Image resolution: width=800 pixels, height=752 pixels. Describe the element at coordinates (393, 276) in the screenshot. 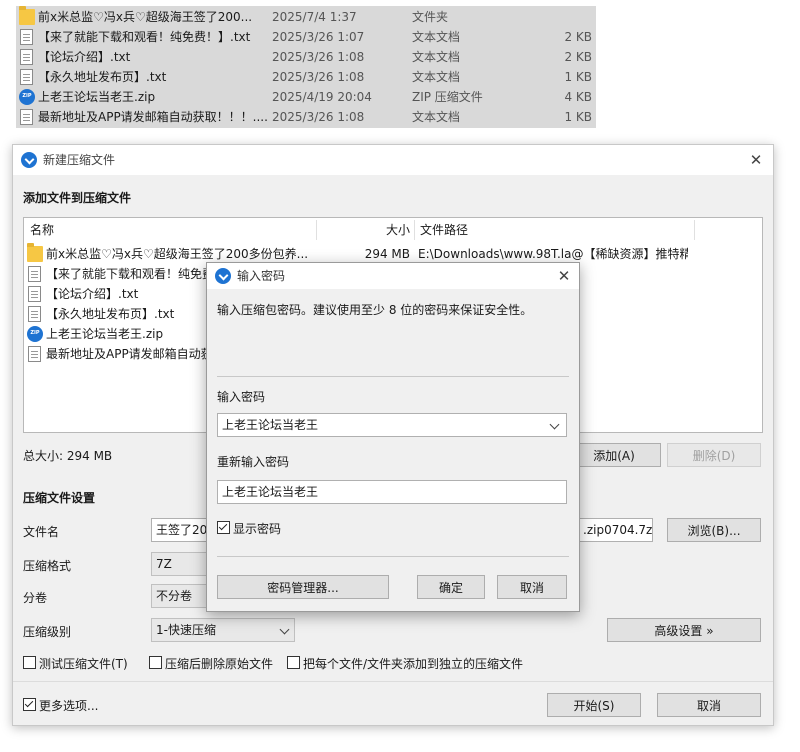

I see `password-titlebar: 输入密码 ✕` at that location.